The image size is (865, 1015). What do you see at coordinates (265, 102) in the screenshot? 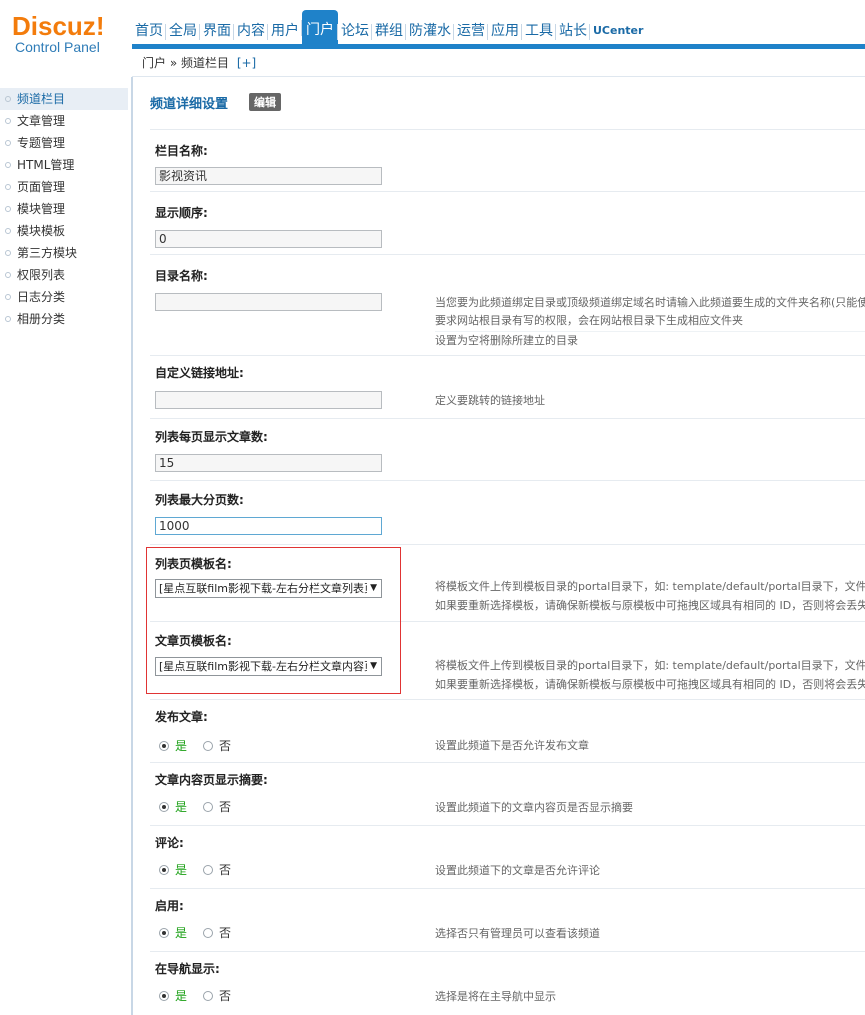
I see `edit-button: 编辑` at bounding box center [265, 102].